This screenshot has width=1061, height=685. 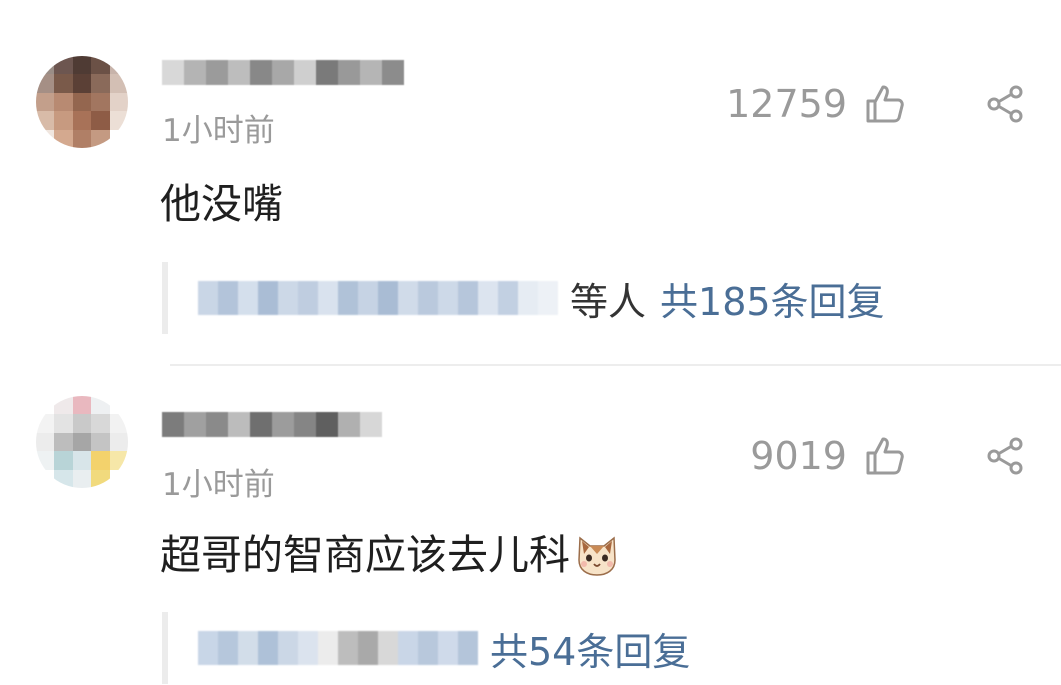 I want to click on like-count: 12759, so click(x=786, y=104).